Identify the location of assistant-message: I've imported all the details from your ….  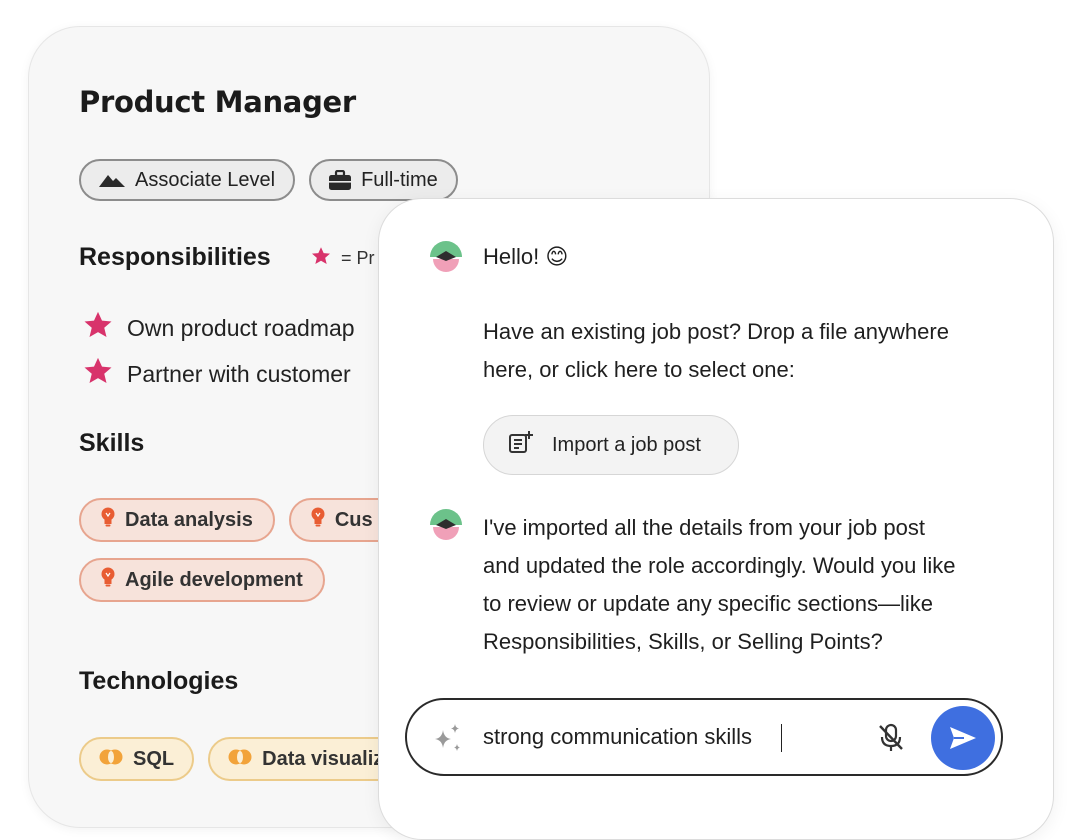
(719, 585).